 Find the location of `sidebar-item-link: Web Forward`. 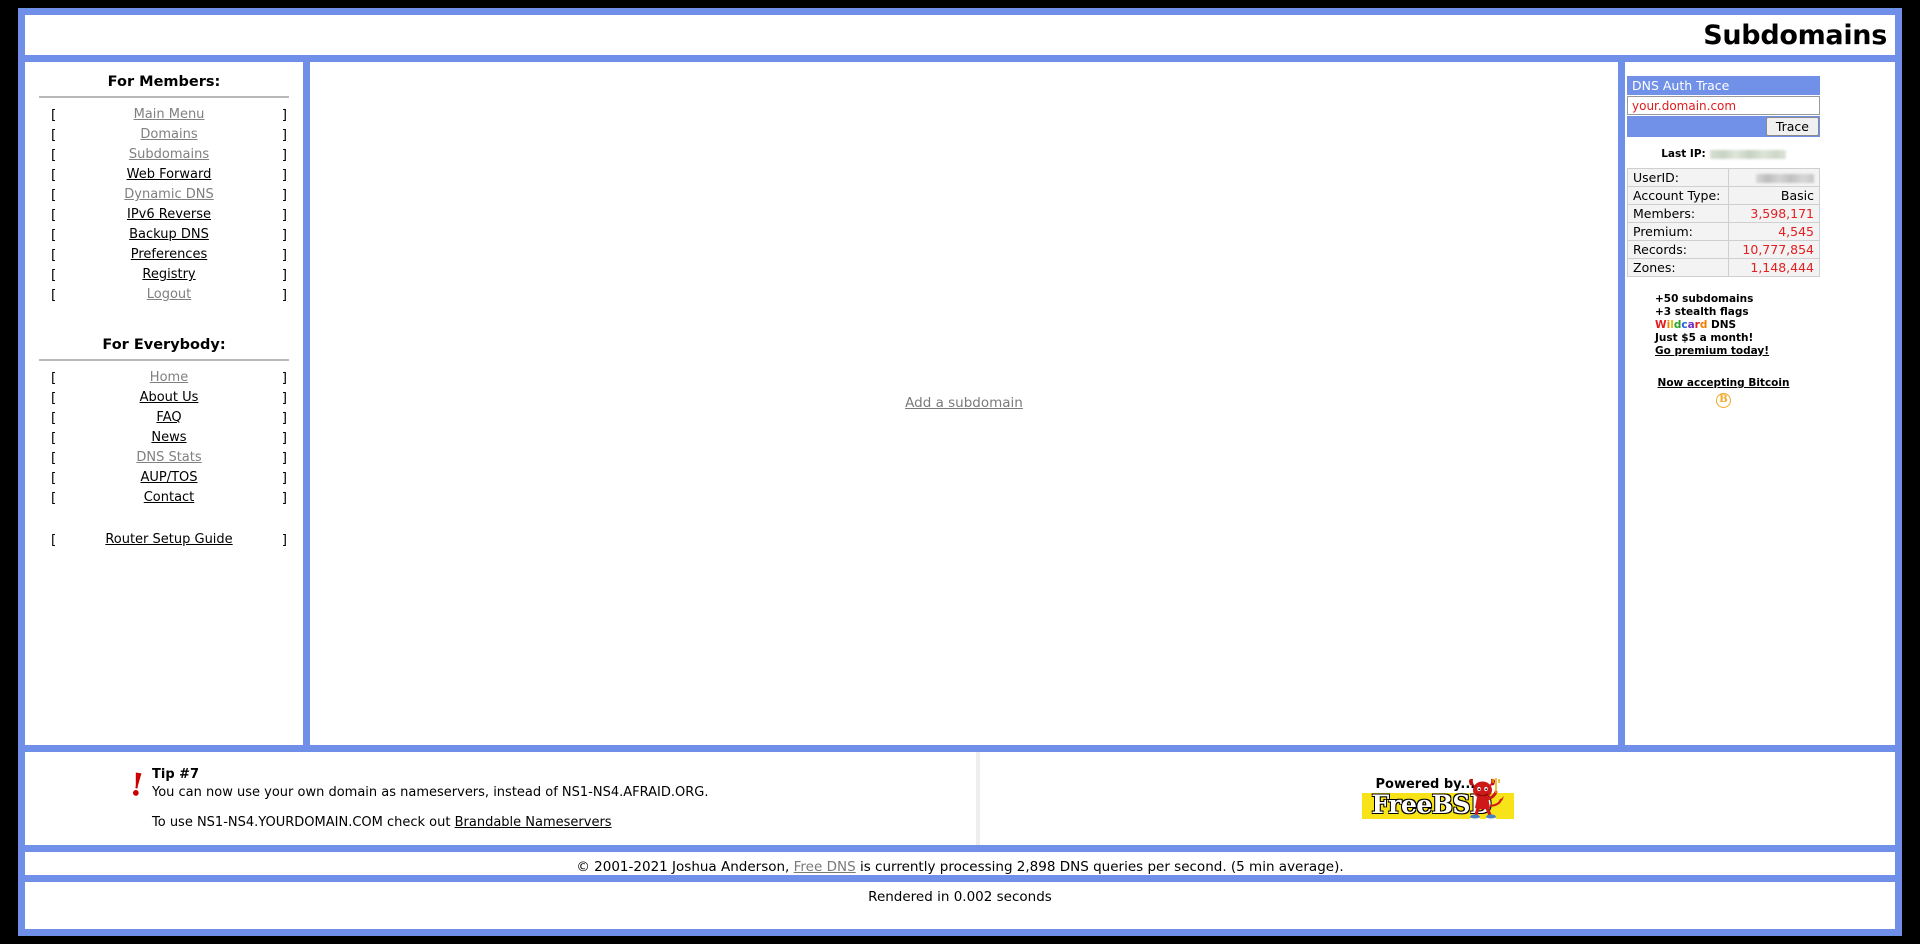

sidebar-item-link: Web Forward is located at coordinates (169, 174).